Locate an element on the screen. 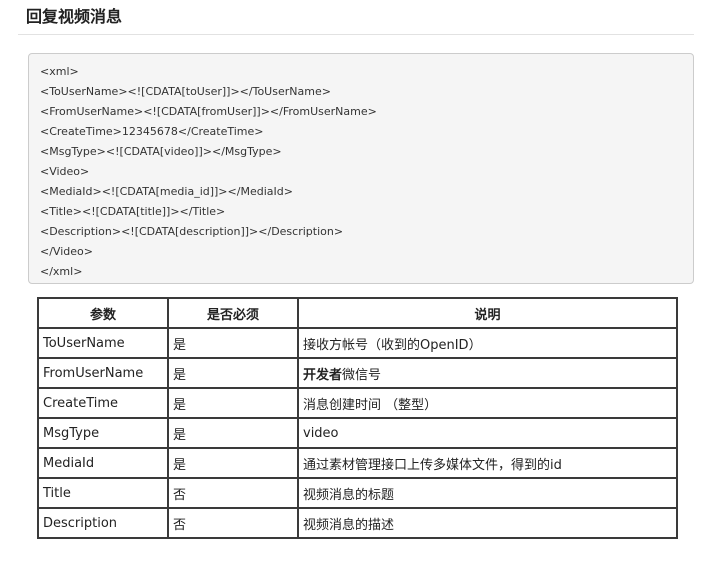  header-required: 是否必须 is located at coordinates (233, 313).